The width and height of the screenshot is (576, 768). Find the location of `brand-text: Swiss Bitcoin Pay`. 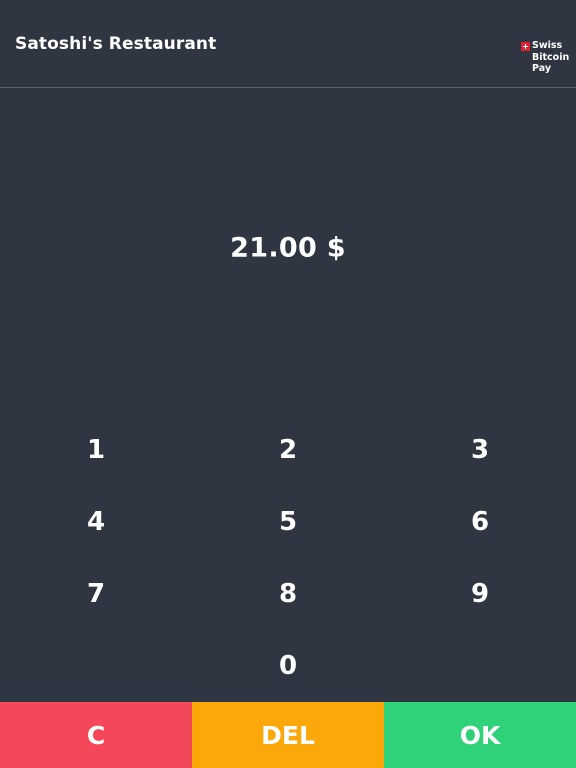

brand-text: Swiss Bitcoin Pay is located at coordinates (550, 57).